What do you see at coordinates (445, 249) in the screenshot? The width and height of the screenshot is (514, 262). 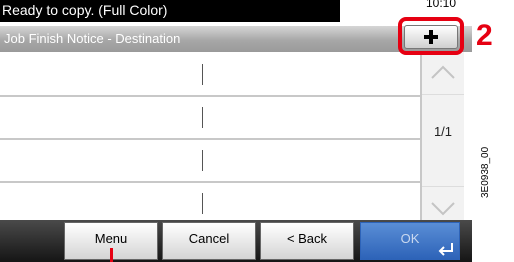 I see `enter-icon` at bounding box center [445, 249].